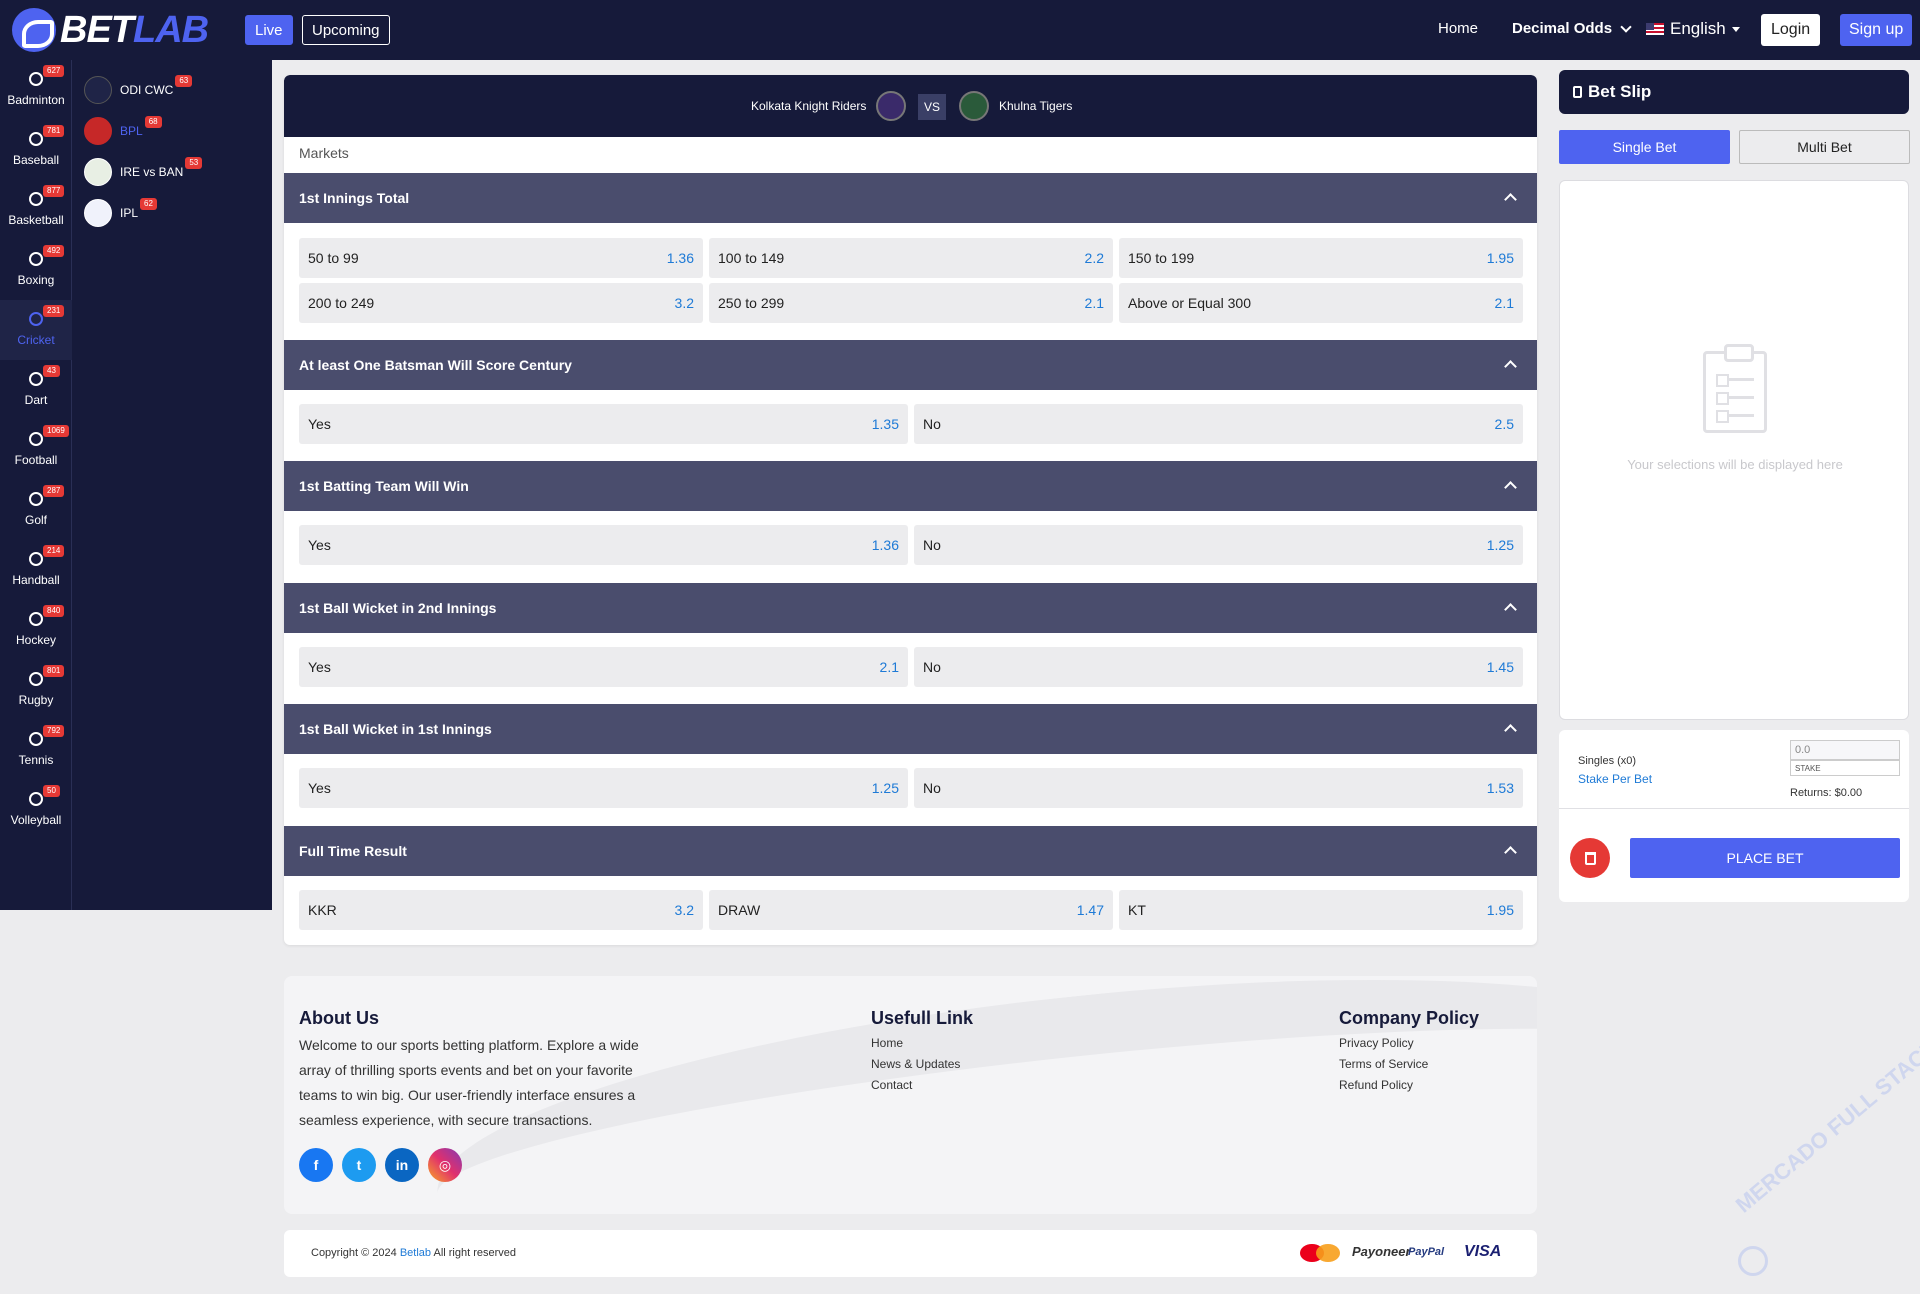 Image resolution: width=1920 pixels, height=1294 pixels. Describe the element at coordinates (1693, 29) in the screenshot. I see `language-dropdown: English` at that location.